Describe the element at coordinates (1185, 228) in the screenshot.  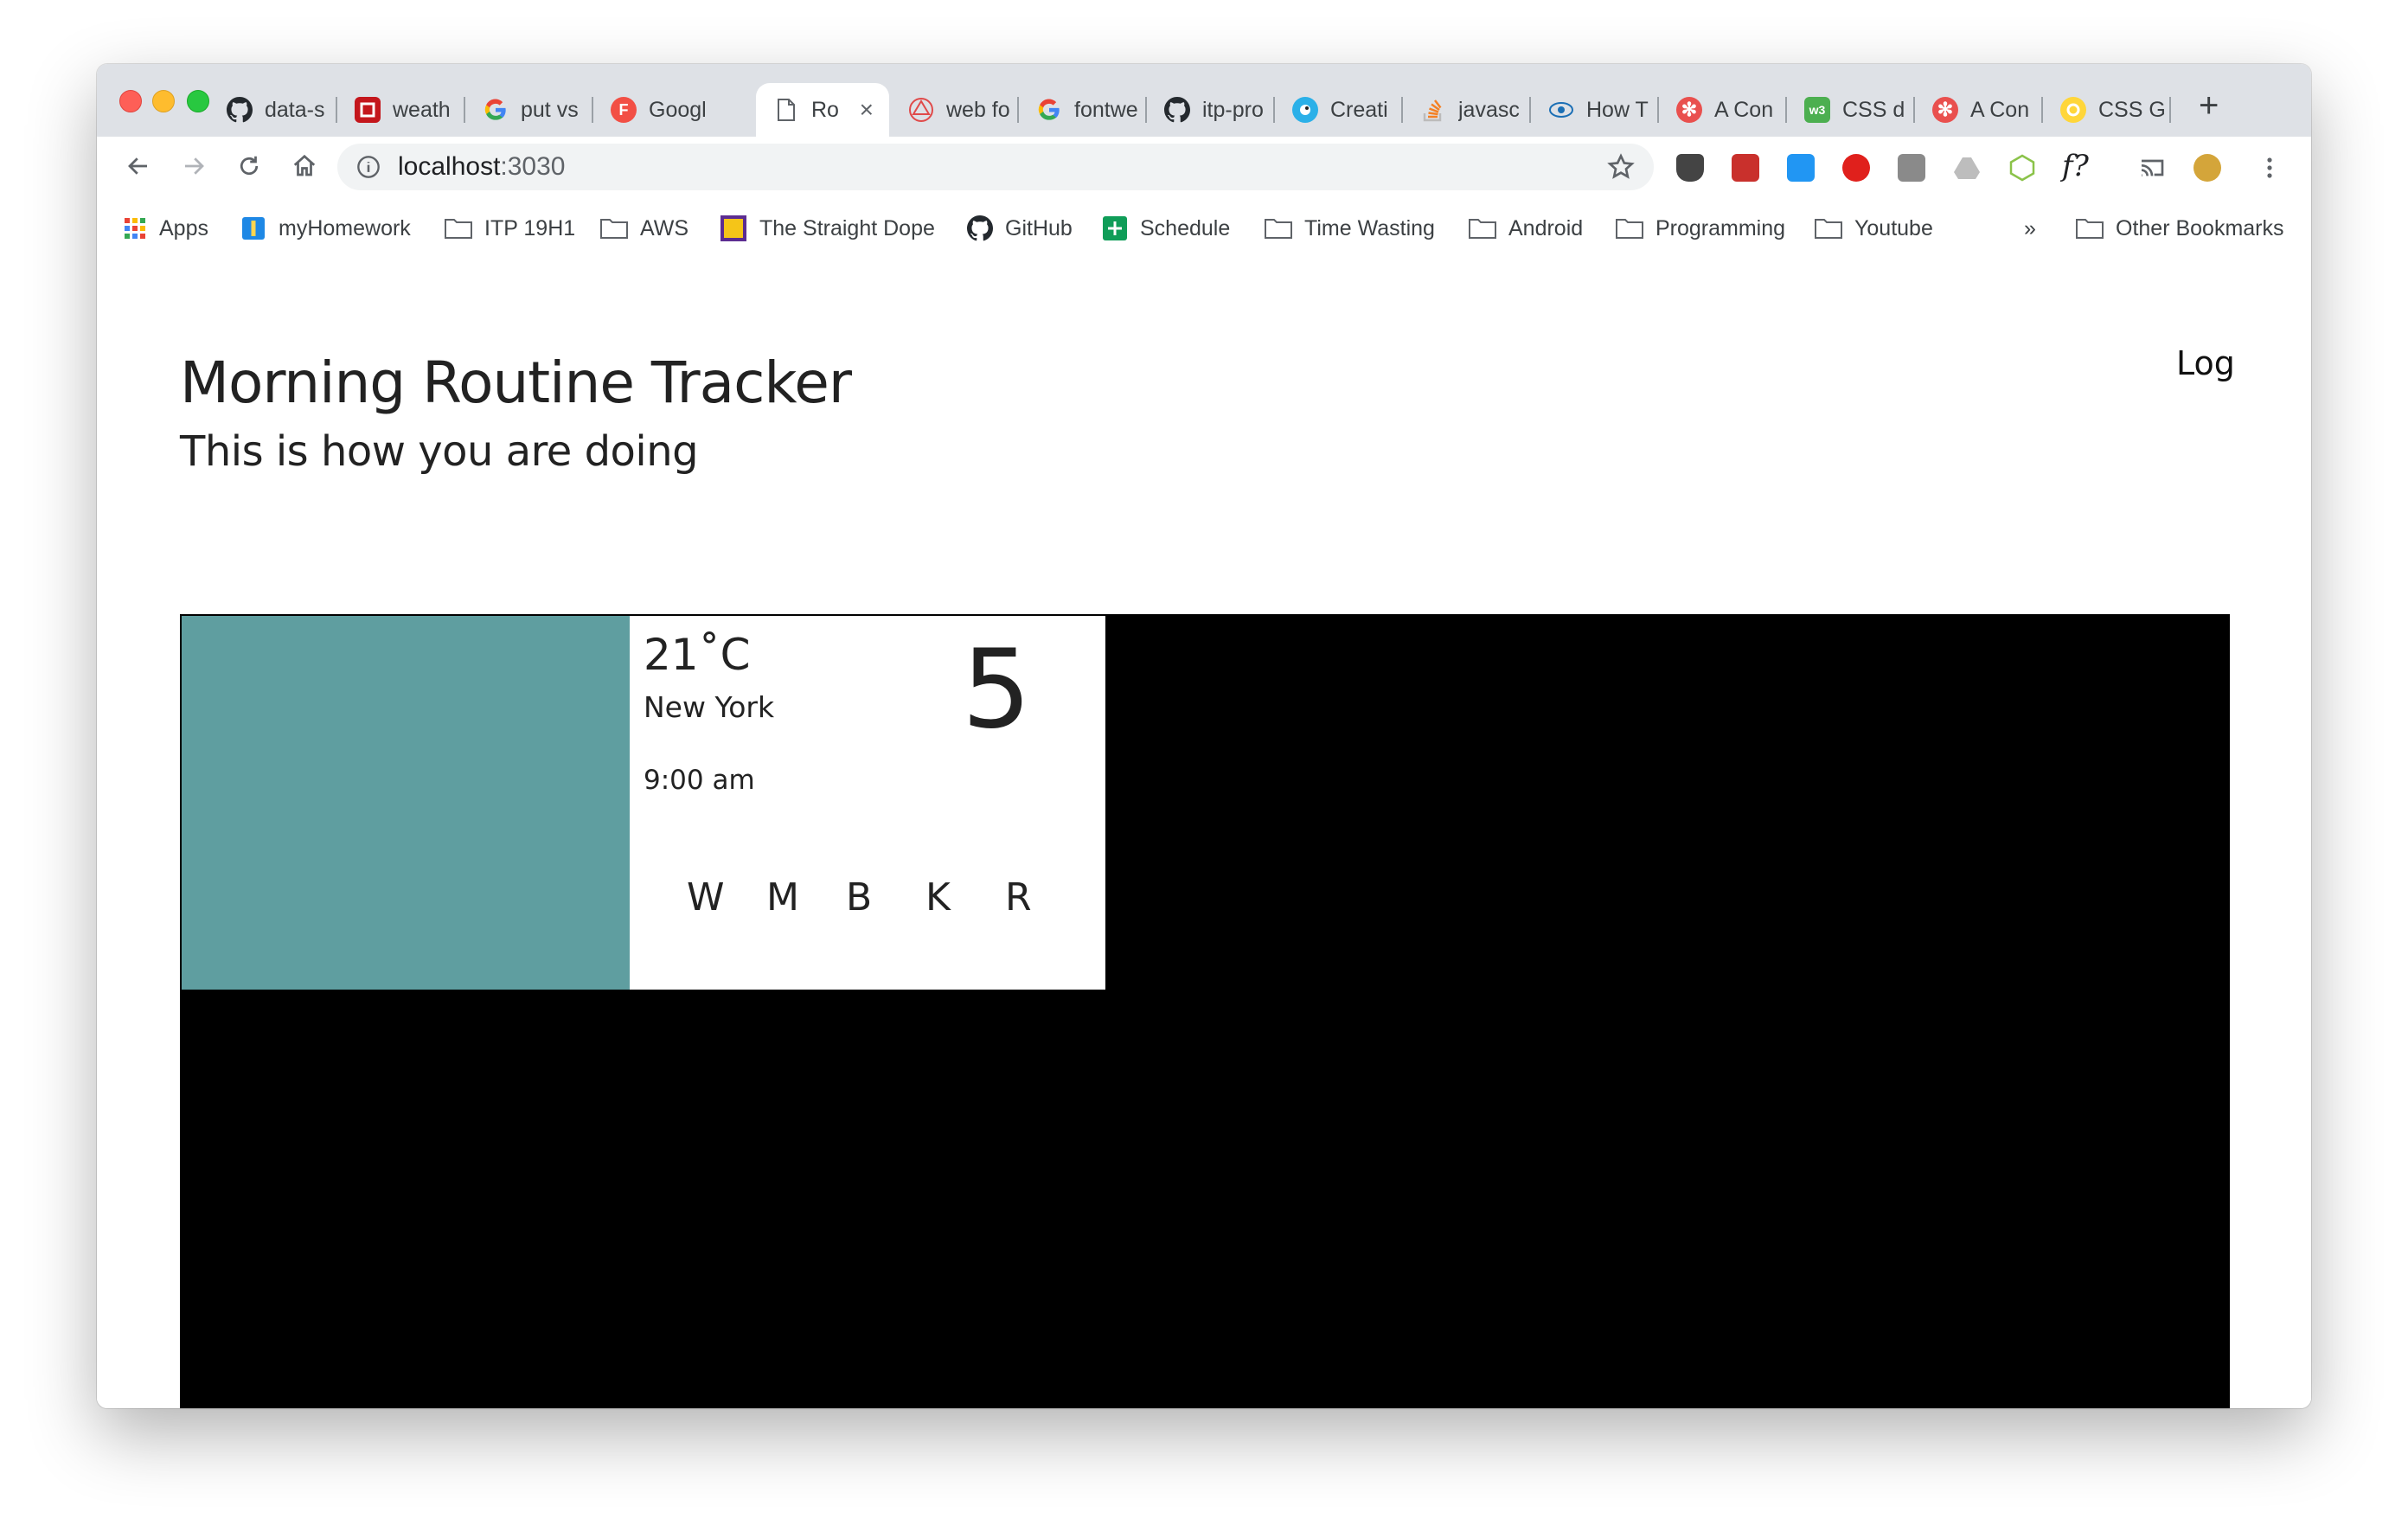
I see `bookmark-label: Schedule` at that location.